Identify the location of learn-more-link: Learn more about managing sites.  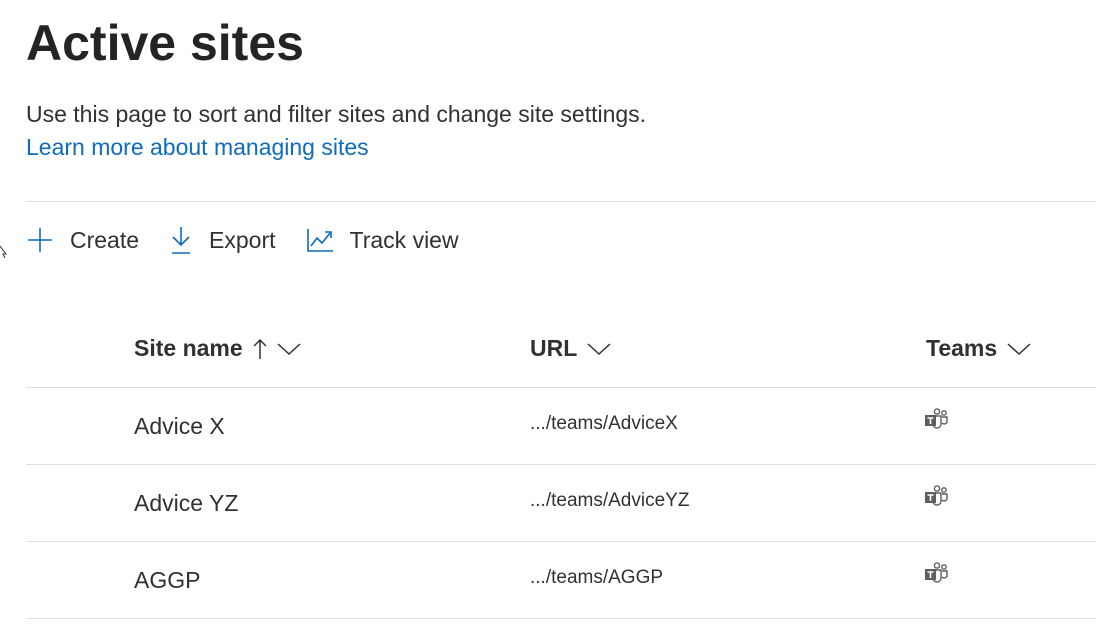
(197, 147).